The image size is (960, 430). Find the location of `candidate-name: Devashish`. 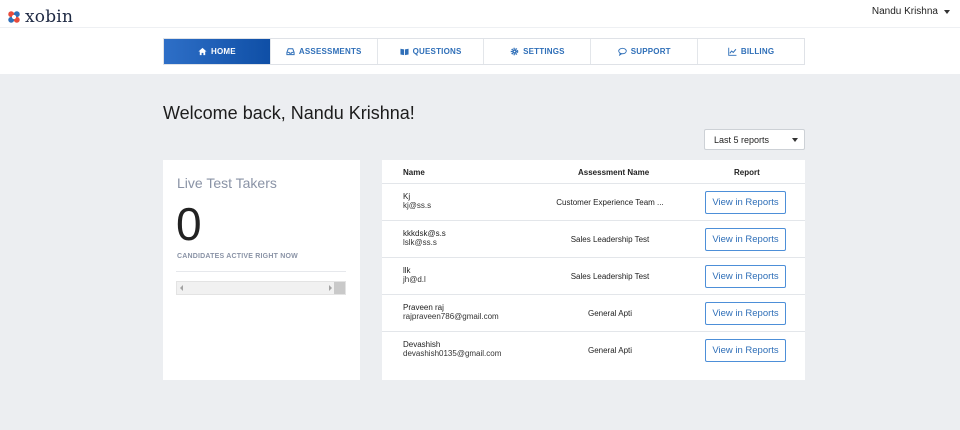

candidate-name: Devashish is located at coordinates (422, 344).